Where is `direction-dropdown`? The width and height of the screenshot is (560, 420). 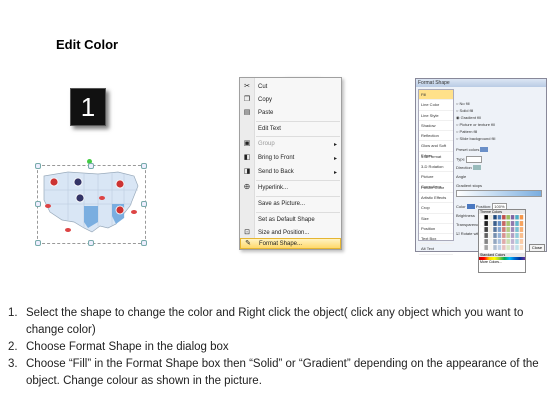
direction-dropdown is located at coordinates (476, 168).